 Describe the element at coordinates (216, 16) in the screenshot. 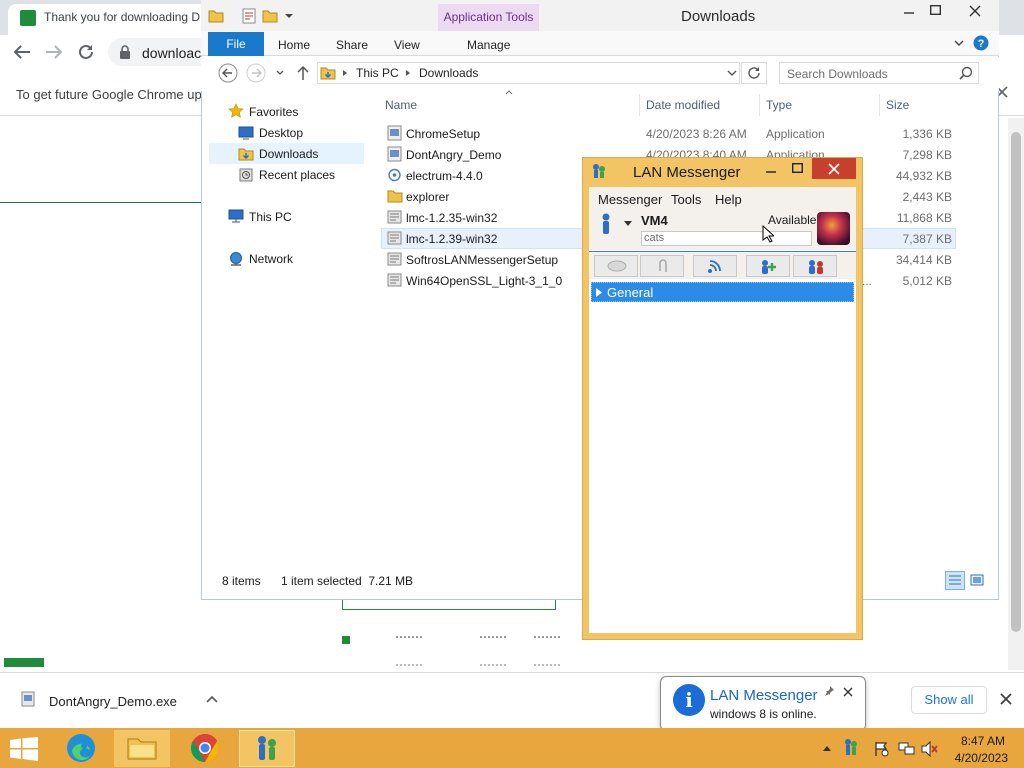

I see `quick-access-folder-icon` at that location.